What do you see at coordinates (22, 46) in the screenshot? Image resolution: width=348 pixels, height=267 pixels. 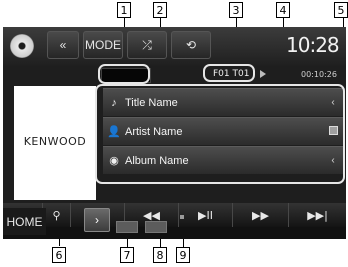 I see `disc-source-icon` at bounding box center [22, 46].